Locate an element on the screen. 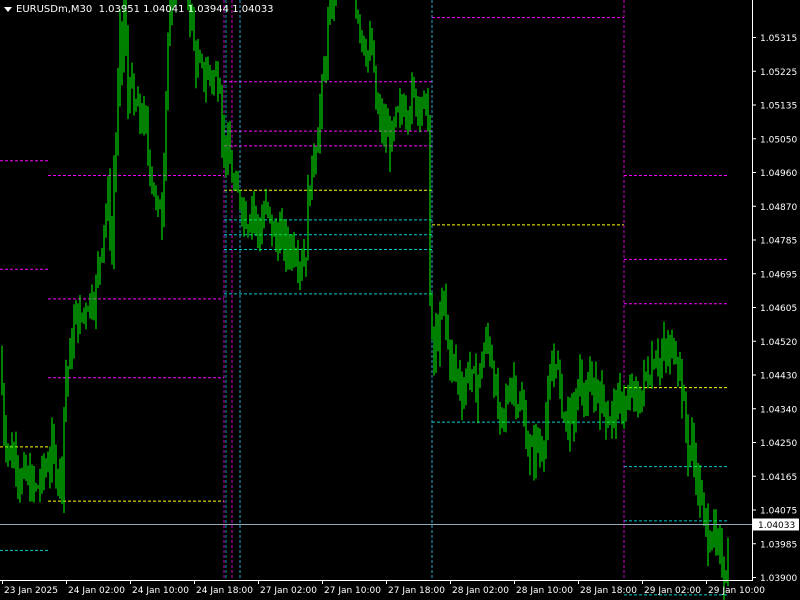 The height and width of the screenshot is (600, 800). price-tick-label: 1.04250 is located at coordinates (778, 444).